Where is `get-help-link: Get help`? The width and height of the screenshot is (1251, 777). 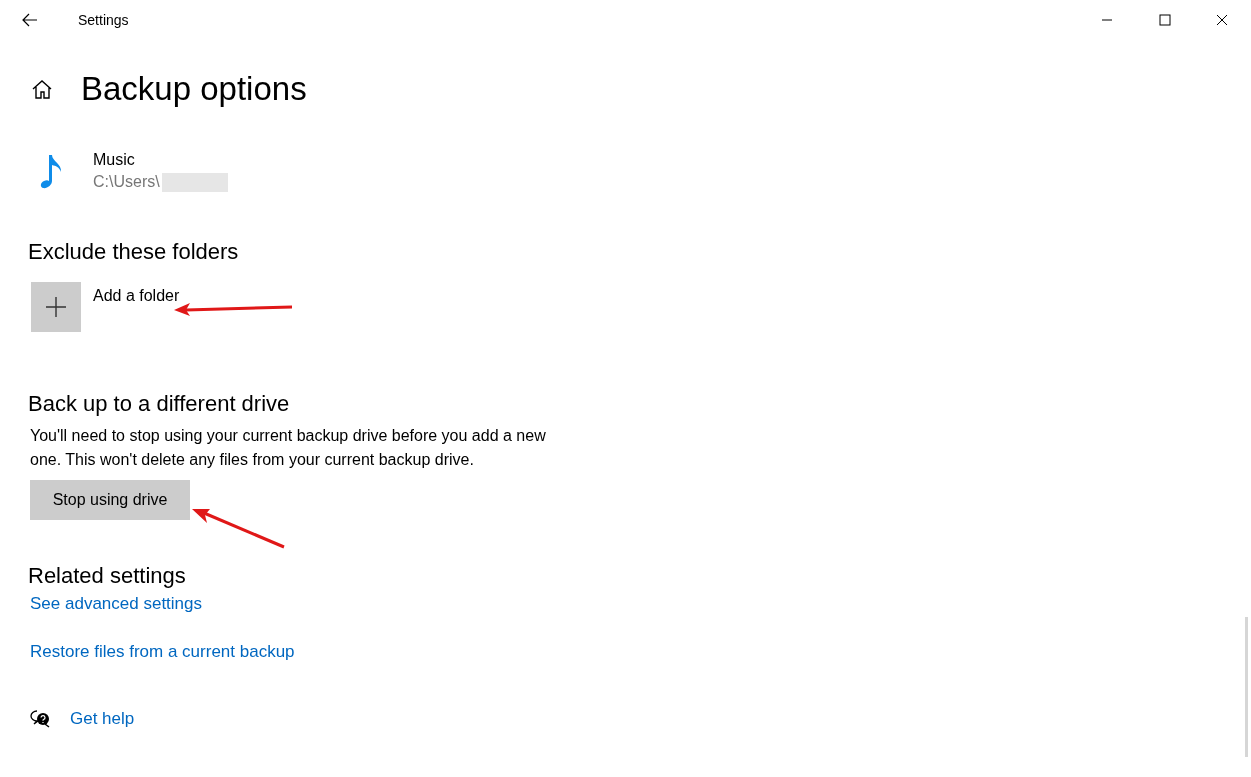
get-help-link: Get help is located at coordinates (102, 719).